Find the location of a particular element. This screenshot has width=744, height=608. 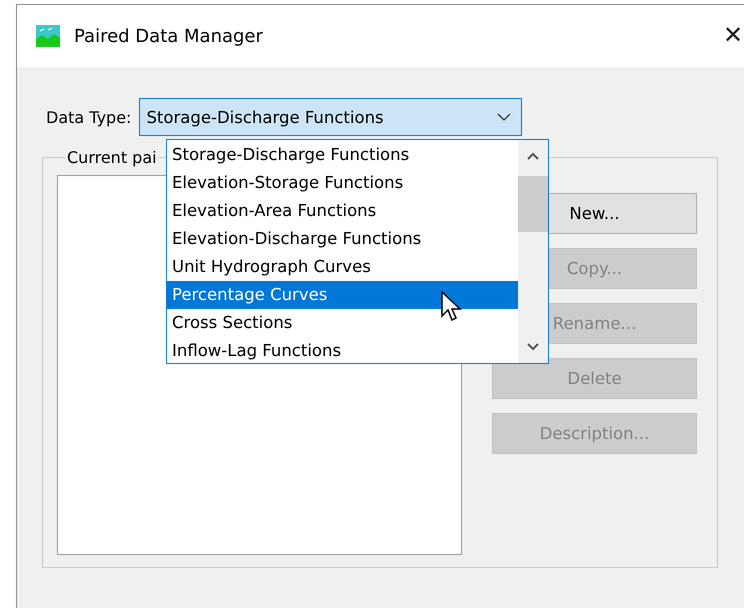

close-button: ✕ is located at coordinates (733, 35).